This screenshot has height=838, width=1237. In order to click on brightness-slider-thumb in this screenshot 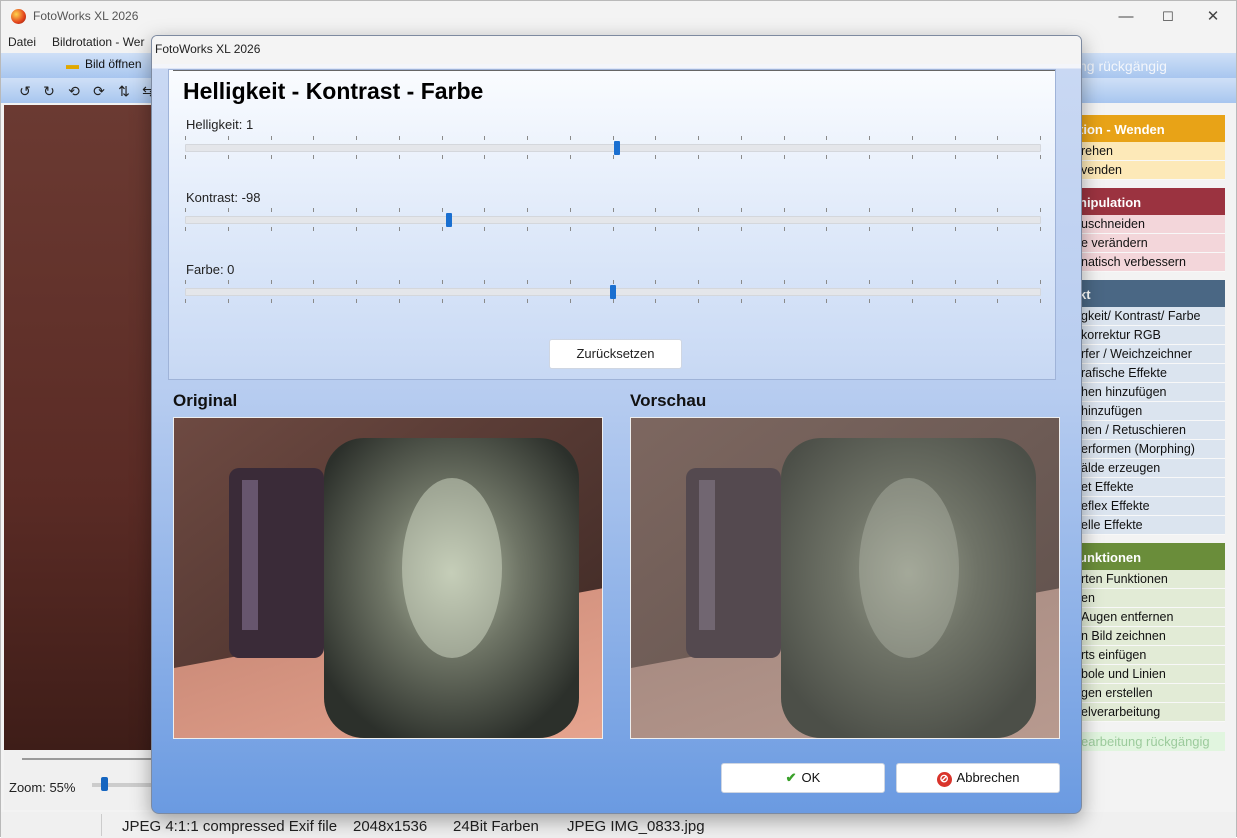, I will do `click(617, 148)`.